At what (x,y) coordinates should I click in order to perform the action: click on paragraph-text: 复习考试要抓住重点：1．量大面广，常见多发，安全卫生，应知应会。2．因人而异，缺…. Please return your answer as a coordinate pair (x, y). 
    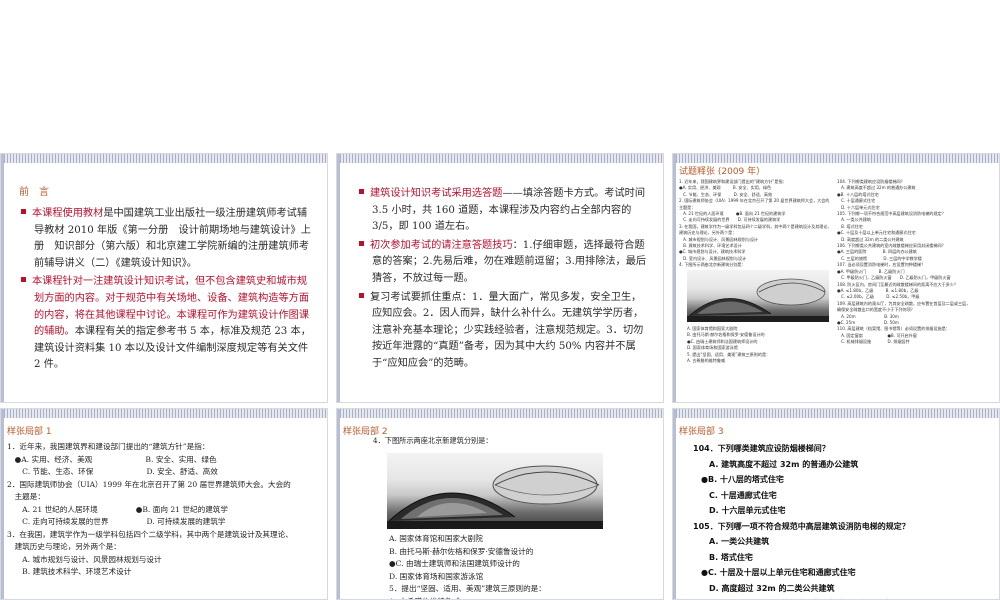
    Looking at the image, I should click on (507, 330).